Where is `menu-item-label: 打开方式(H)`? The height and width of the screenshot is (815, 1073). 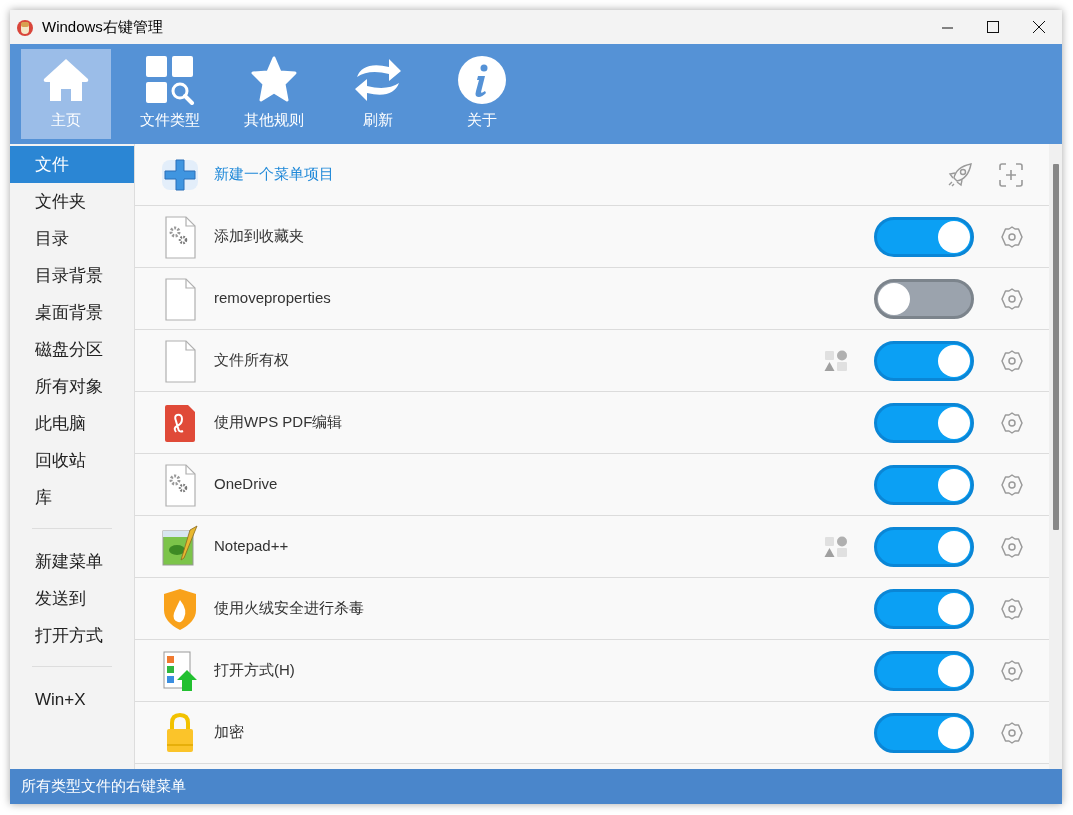
menu-item-label: 打开方式(H) is located at coordinates (254, 670).